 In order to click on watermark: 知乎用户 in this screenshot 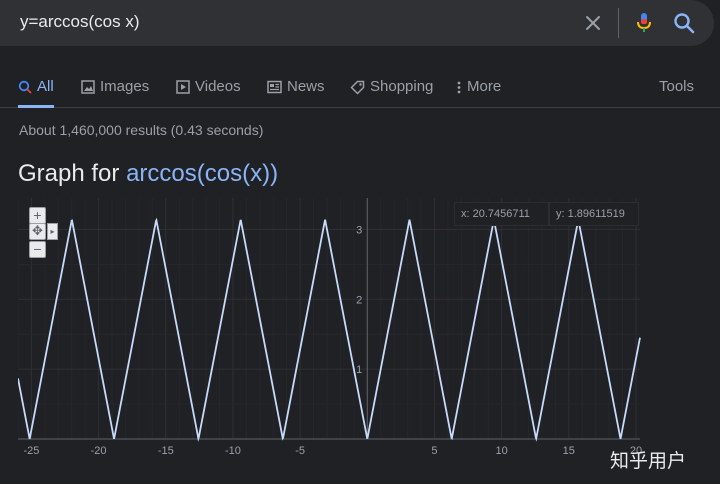, I will do `click(648, 461)`.